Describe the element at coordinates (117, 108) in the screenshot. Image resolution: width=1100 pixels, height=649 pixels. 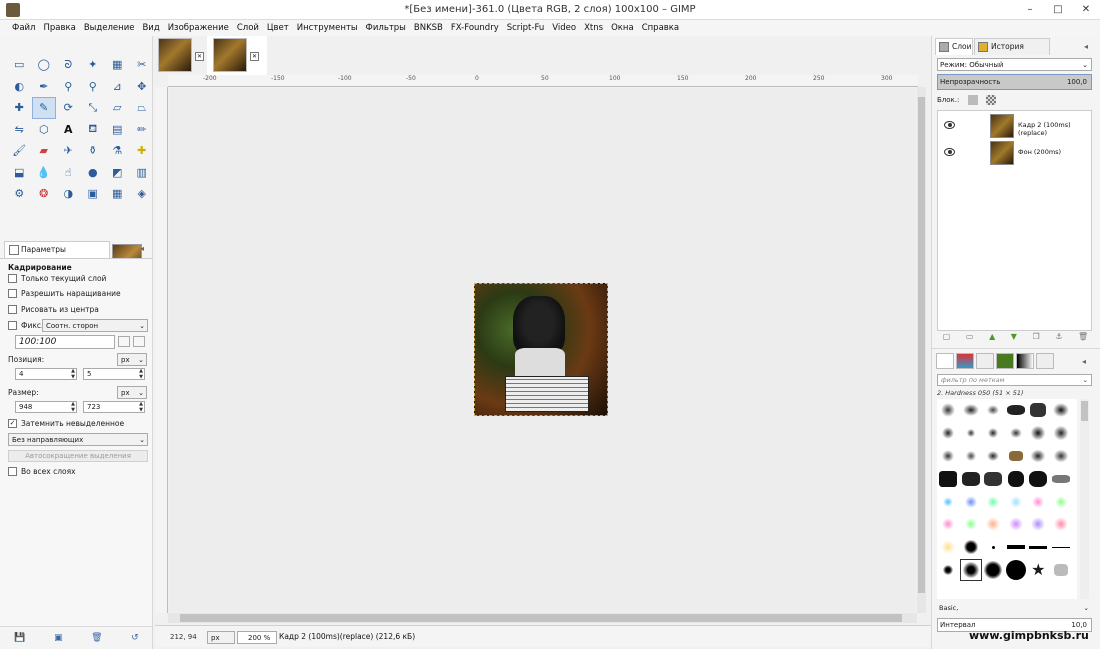
I see `shear-icon: ▱` at that location.